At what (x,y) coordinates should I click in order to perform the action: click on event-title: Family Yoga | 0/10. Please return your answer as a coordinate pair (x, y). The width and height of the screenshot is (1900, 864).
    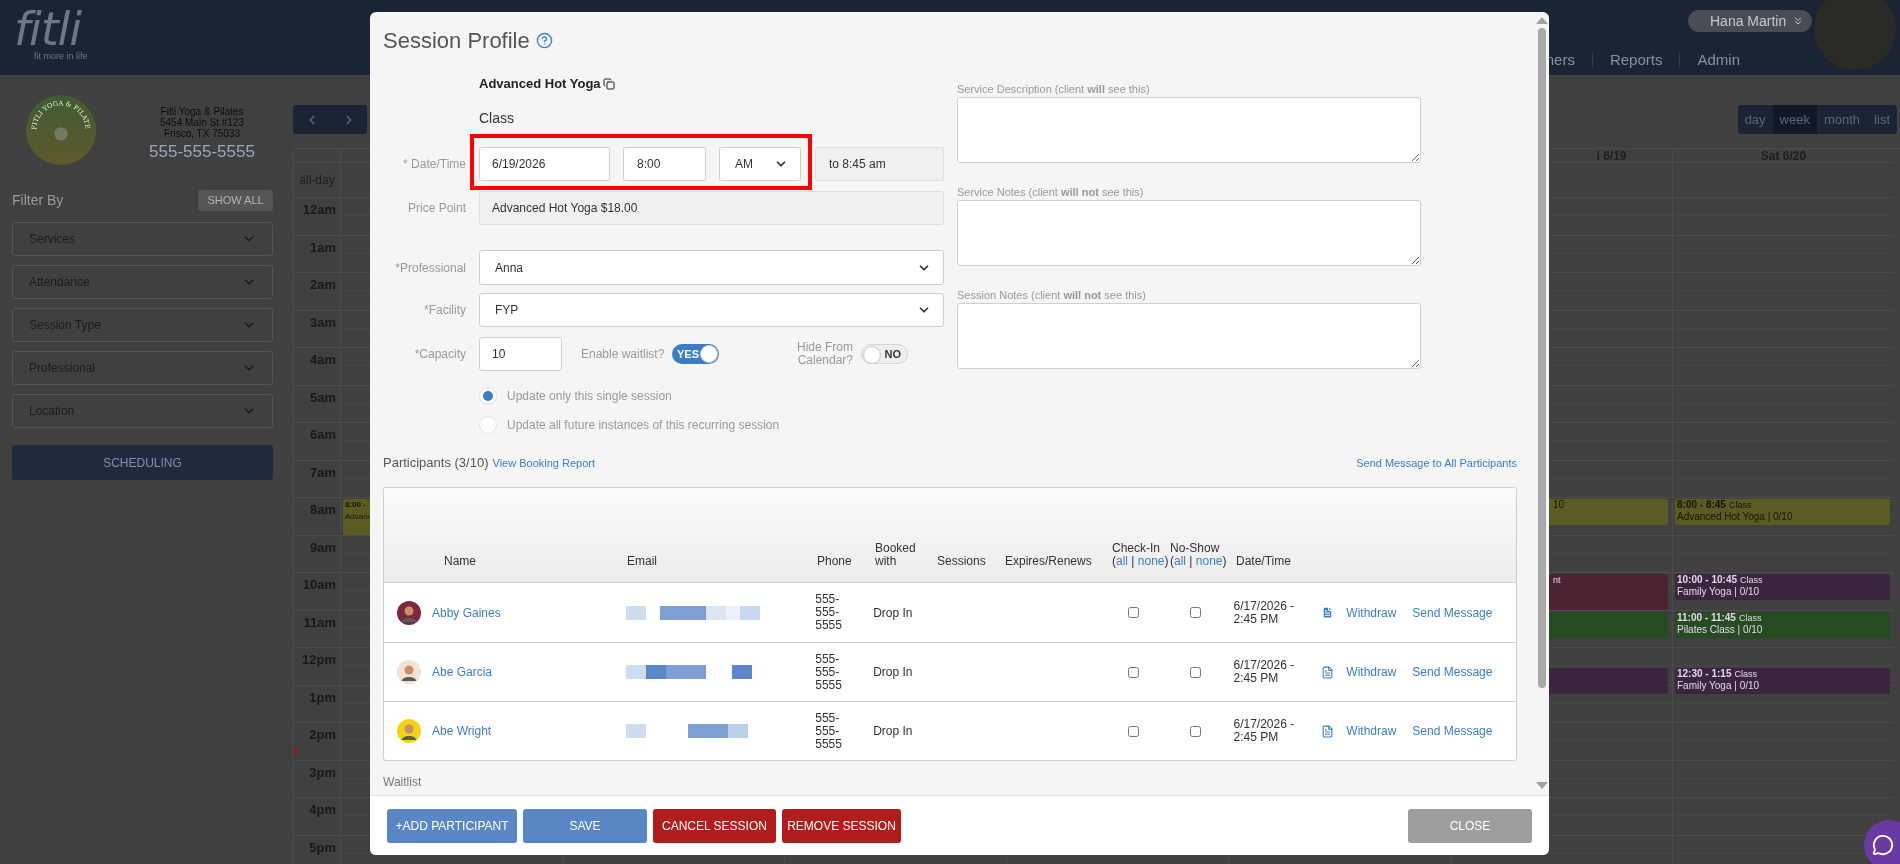
    Looking at the image, I should click on (1719, 685).